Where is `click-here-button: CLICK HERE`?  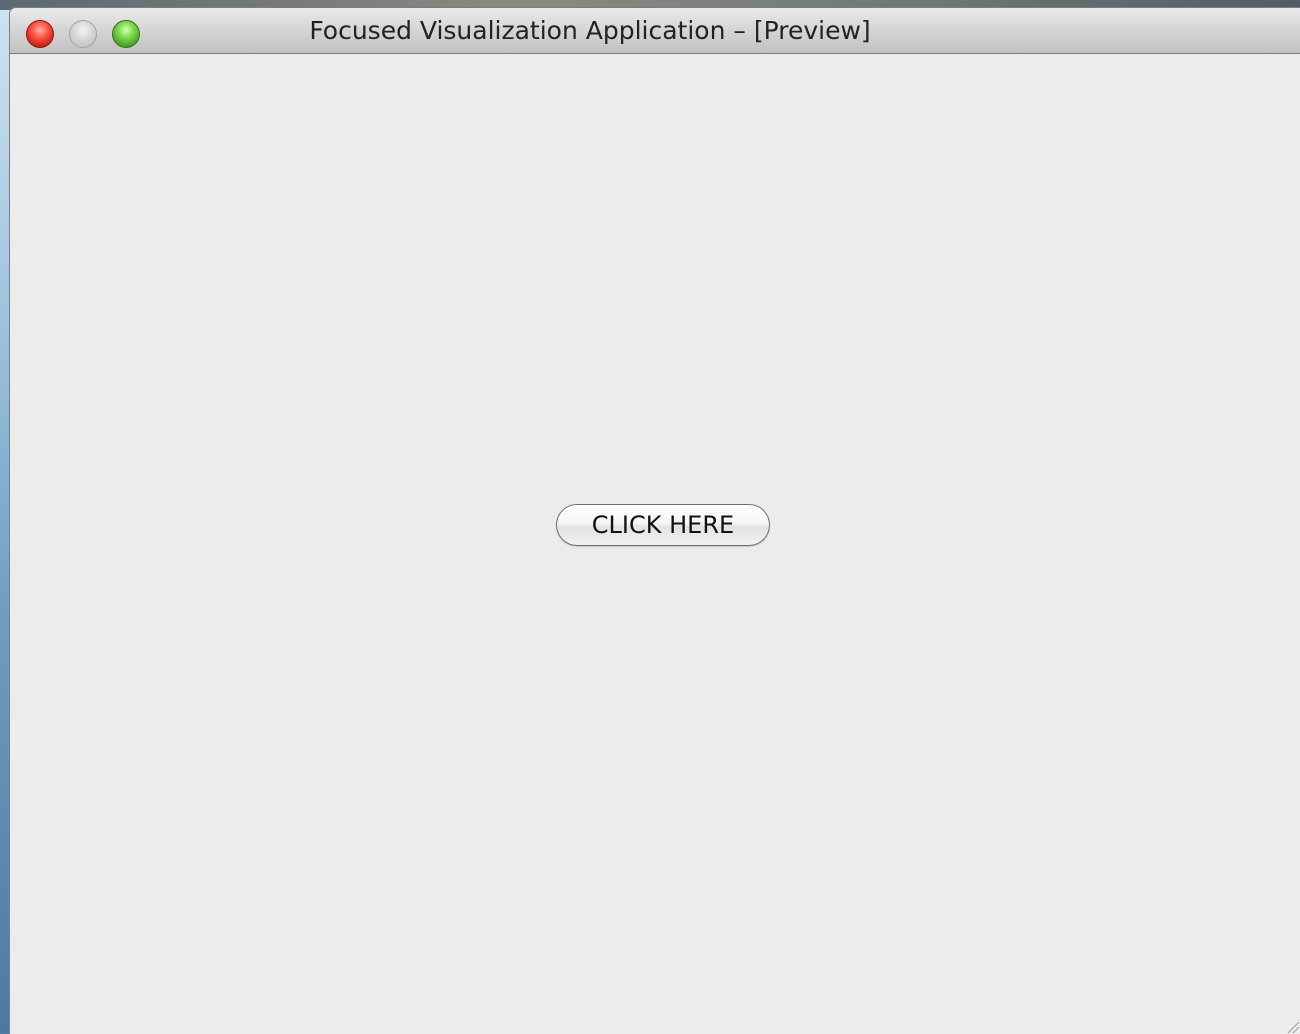 click-here-button: CLICK HERE is located at coordinates (663, 525).